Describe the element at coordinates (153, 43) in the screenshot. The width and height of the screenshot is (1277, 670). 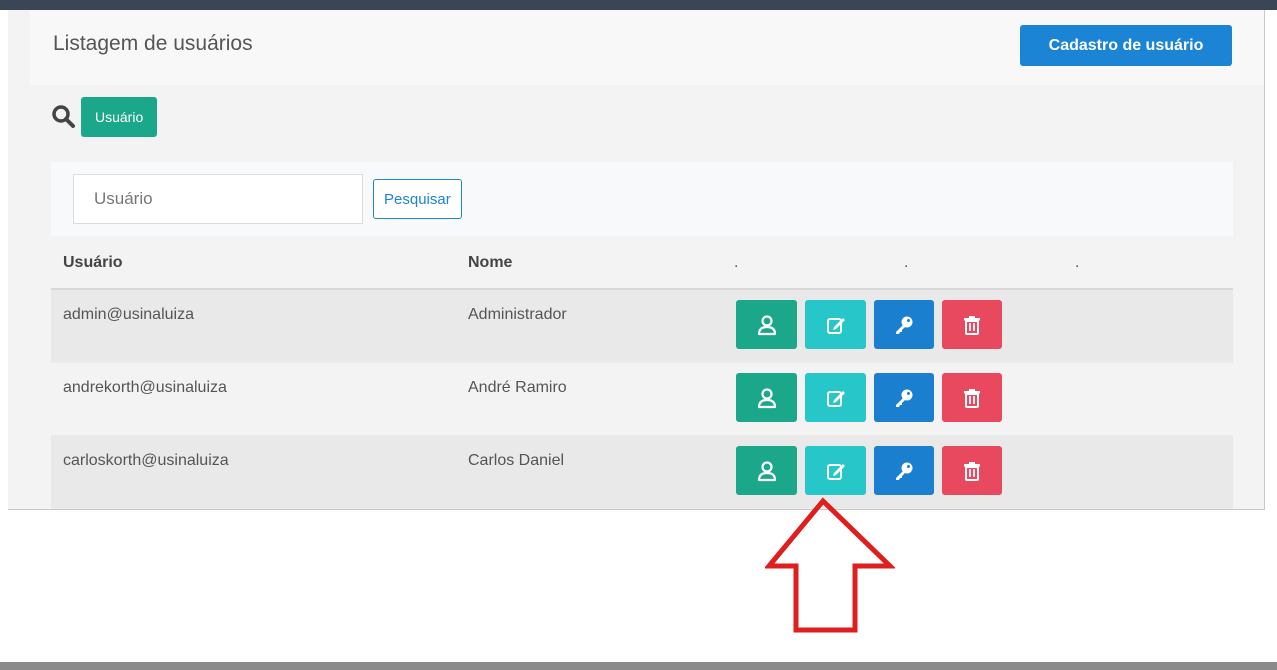
I see `page-title: Listagem de usuários` at that location.